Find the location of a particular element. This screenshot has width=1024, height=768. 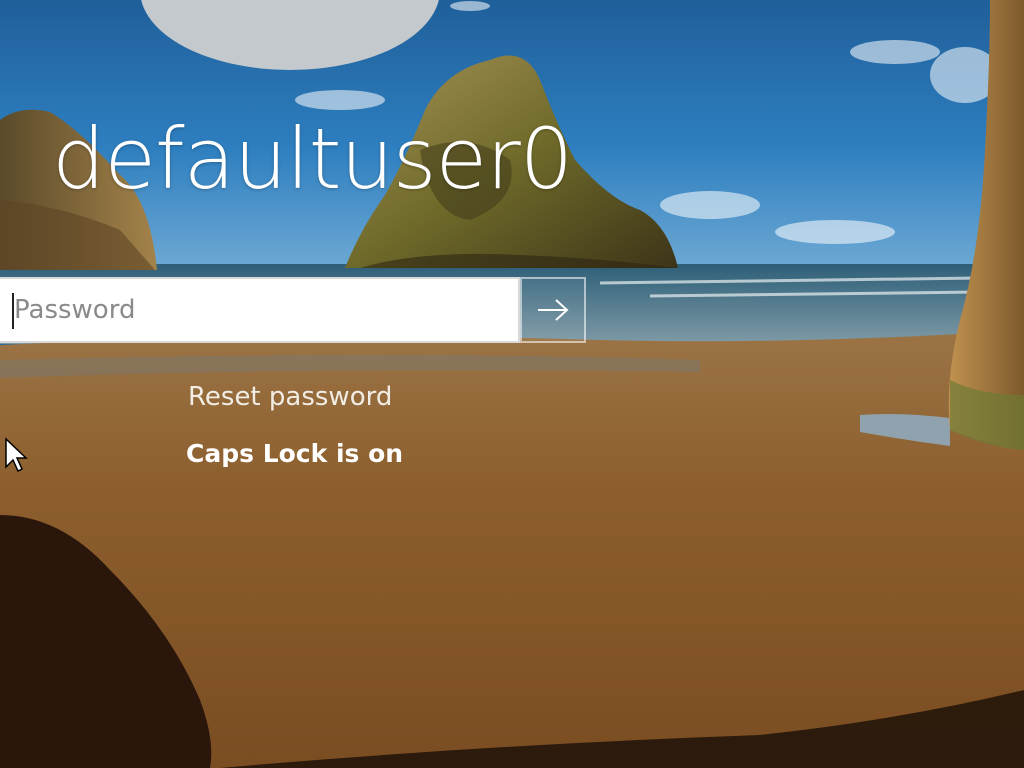

arrow-right-icon is located at coordinates (553, 310).